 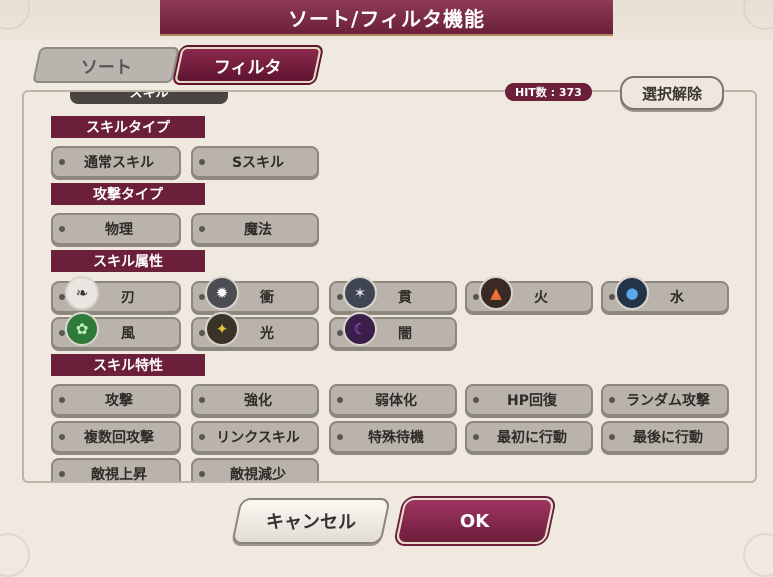 I want to click on dark-icon: ☾, so click(x=360, y=329).